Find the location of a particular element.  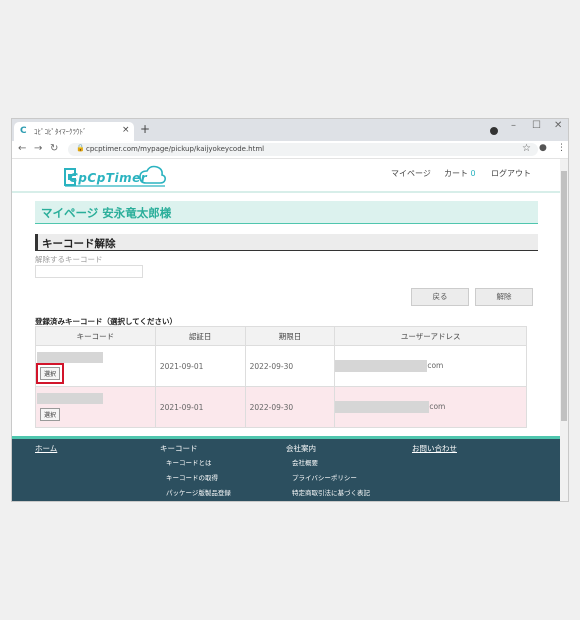

section-title: キーコード解除 is located at coordinates (79, 244).